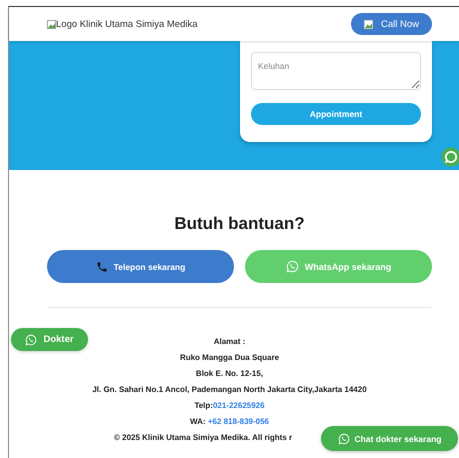  Describe the element at coordinates (203, 405) in the screenshot. I see `phone-label: Telp:` at that location.